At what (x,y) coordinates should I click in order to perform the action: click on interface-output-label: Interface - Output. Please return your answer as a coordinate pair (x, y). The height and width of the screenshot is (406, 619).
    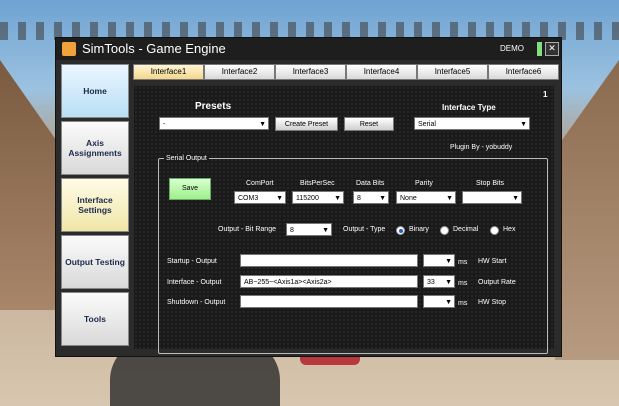
    Looking at the image, I should click on (194, 282).